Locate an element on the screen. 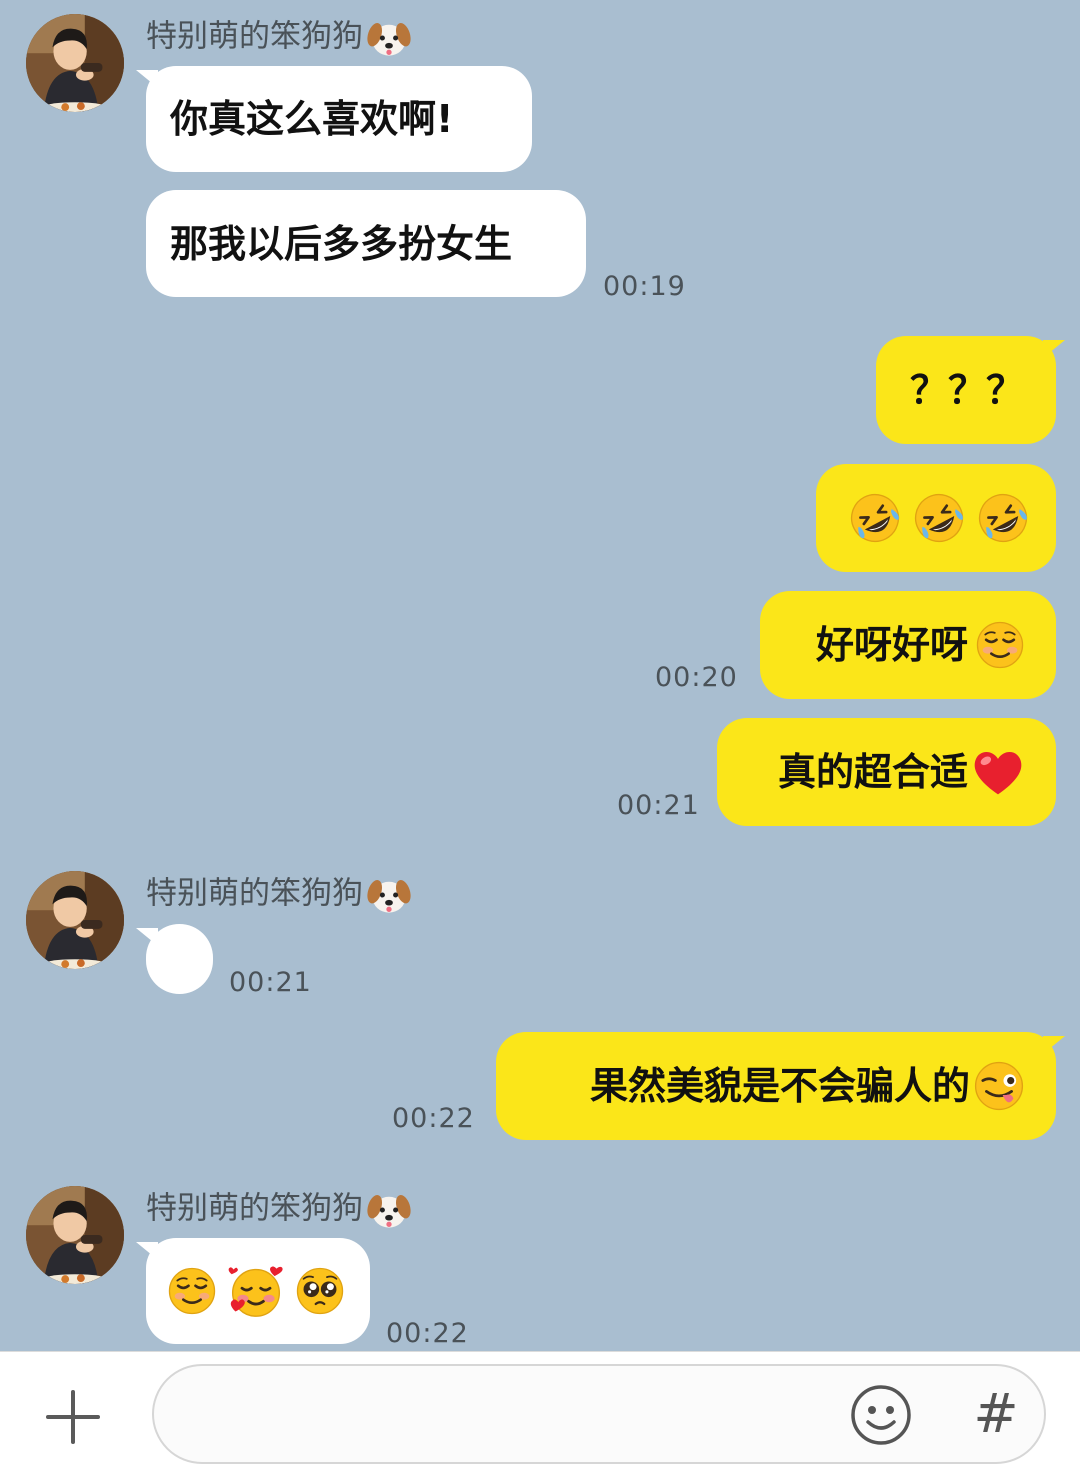 Image resolution: width=1080 pixels, height=1474 pixels. message-text: 那我以后多多扮女生 is located at coordinates (341, 243).